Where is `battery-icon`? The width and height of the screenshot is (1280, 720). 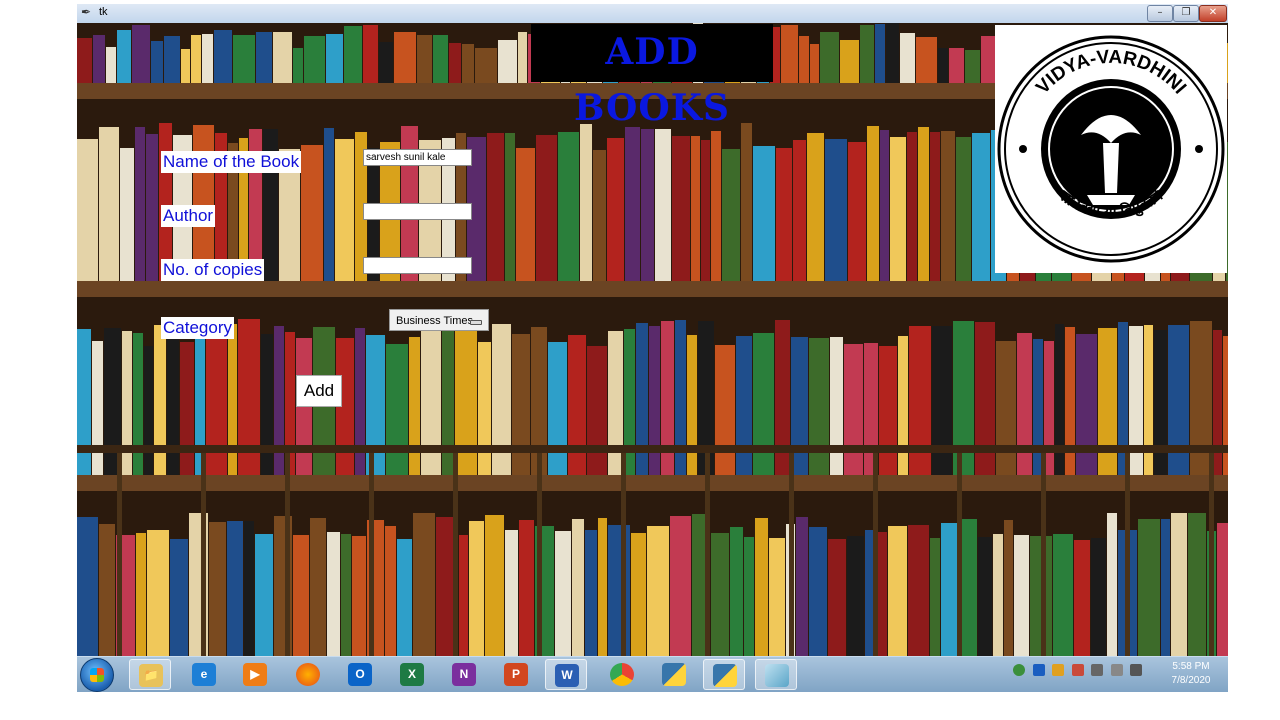 battery-icon is located at coordinates (1097, 670).